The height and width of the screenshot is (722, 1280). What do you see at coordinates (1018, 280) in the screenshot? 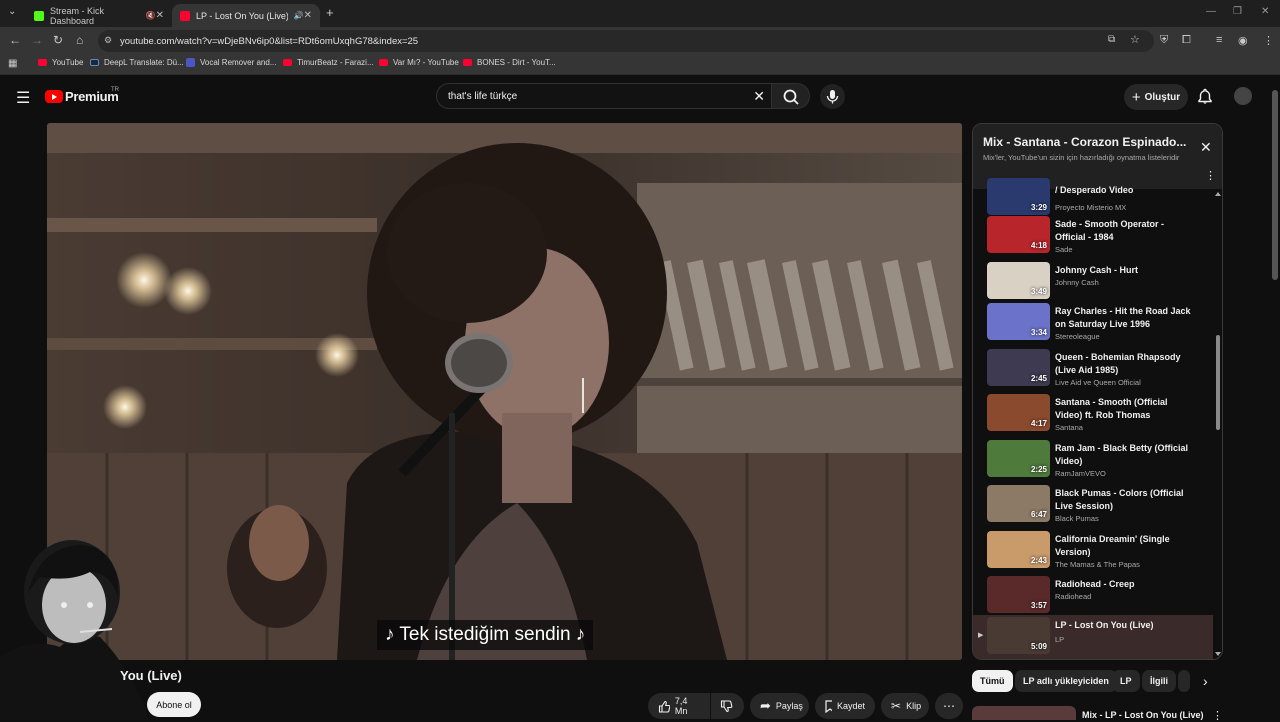
I see `video-thumbnail: 3:49` at bounding box center [1018, 280].